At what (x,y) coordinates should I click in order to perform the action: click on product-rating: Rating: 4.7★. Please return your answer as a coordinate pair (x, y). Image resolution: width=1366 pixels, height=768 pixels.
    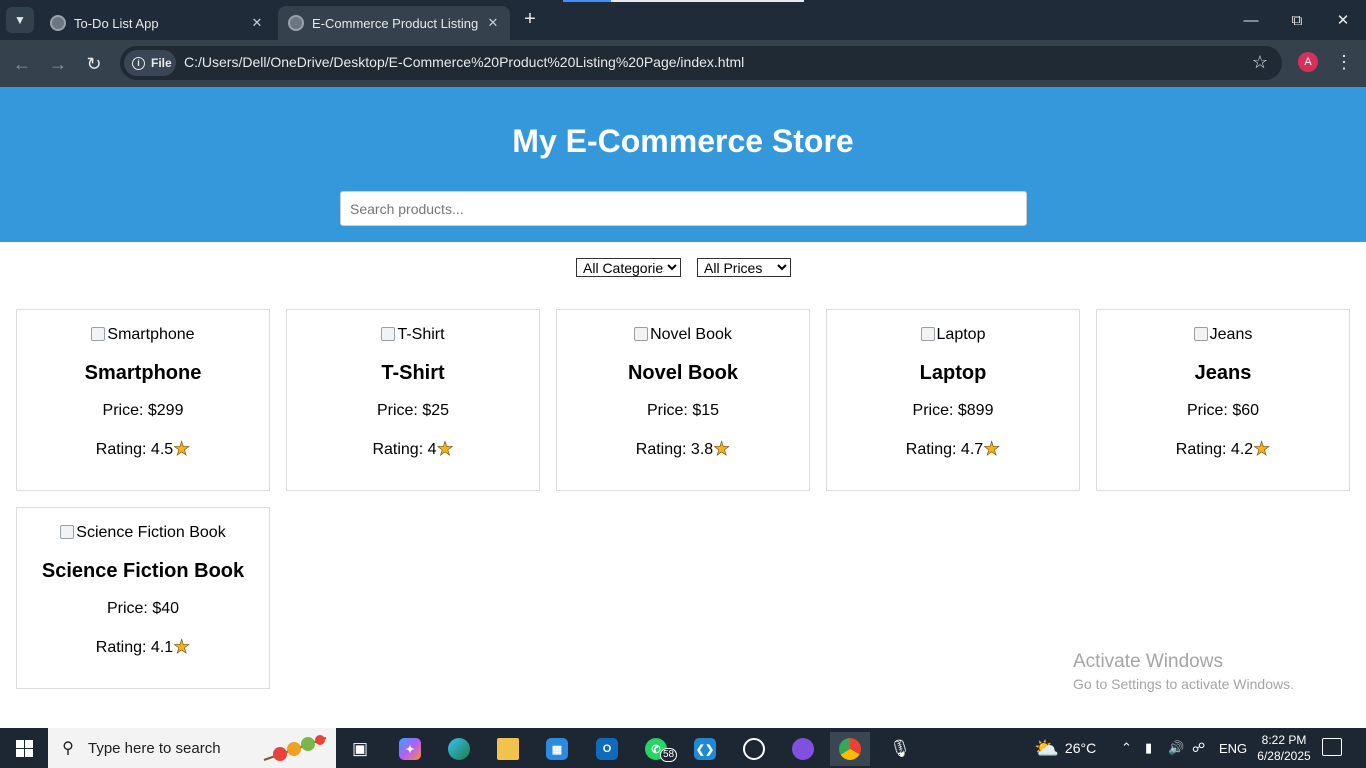
    Looking at the image, I should click on (953, 450).